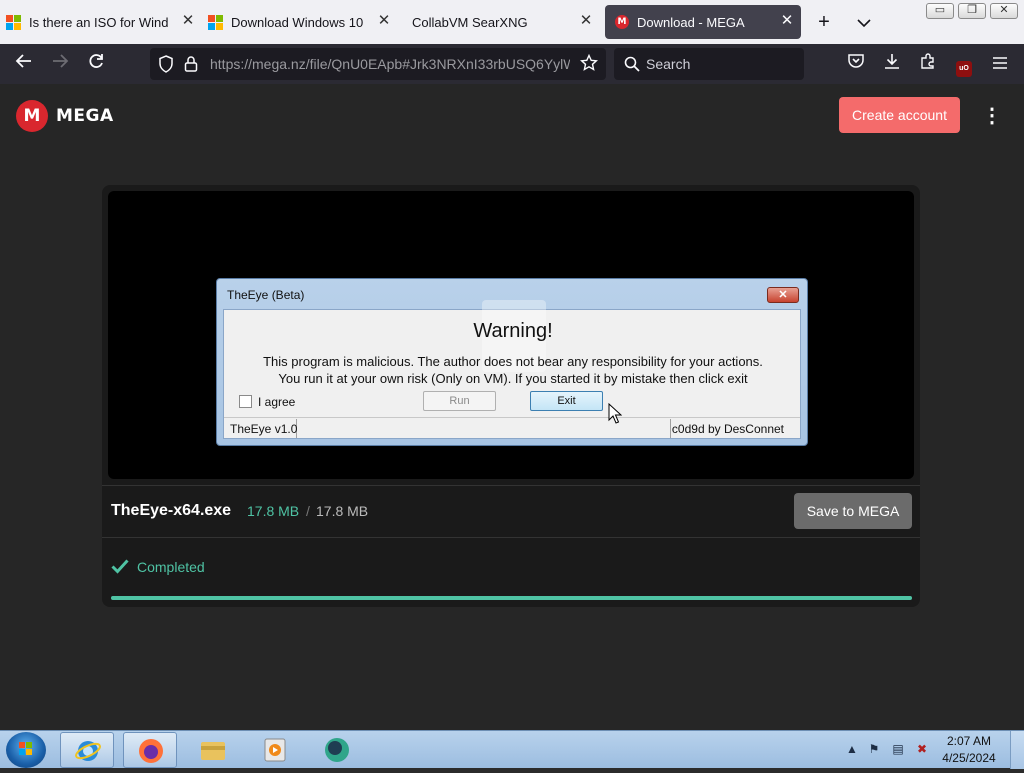 Image resolution: width=1024 pixels, height=773 pixels. Describe the element at coordinates (709, 64) in the screenshot. I see `search-bar: Search` at that location.